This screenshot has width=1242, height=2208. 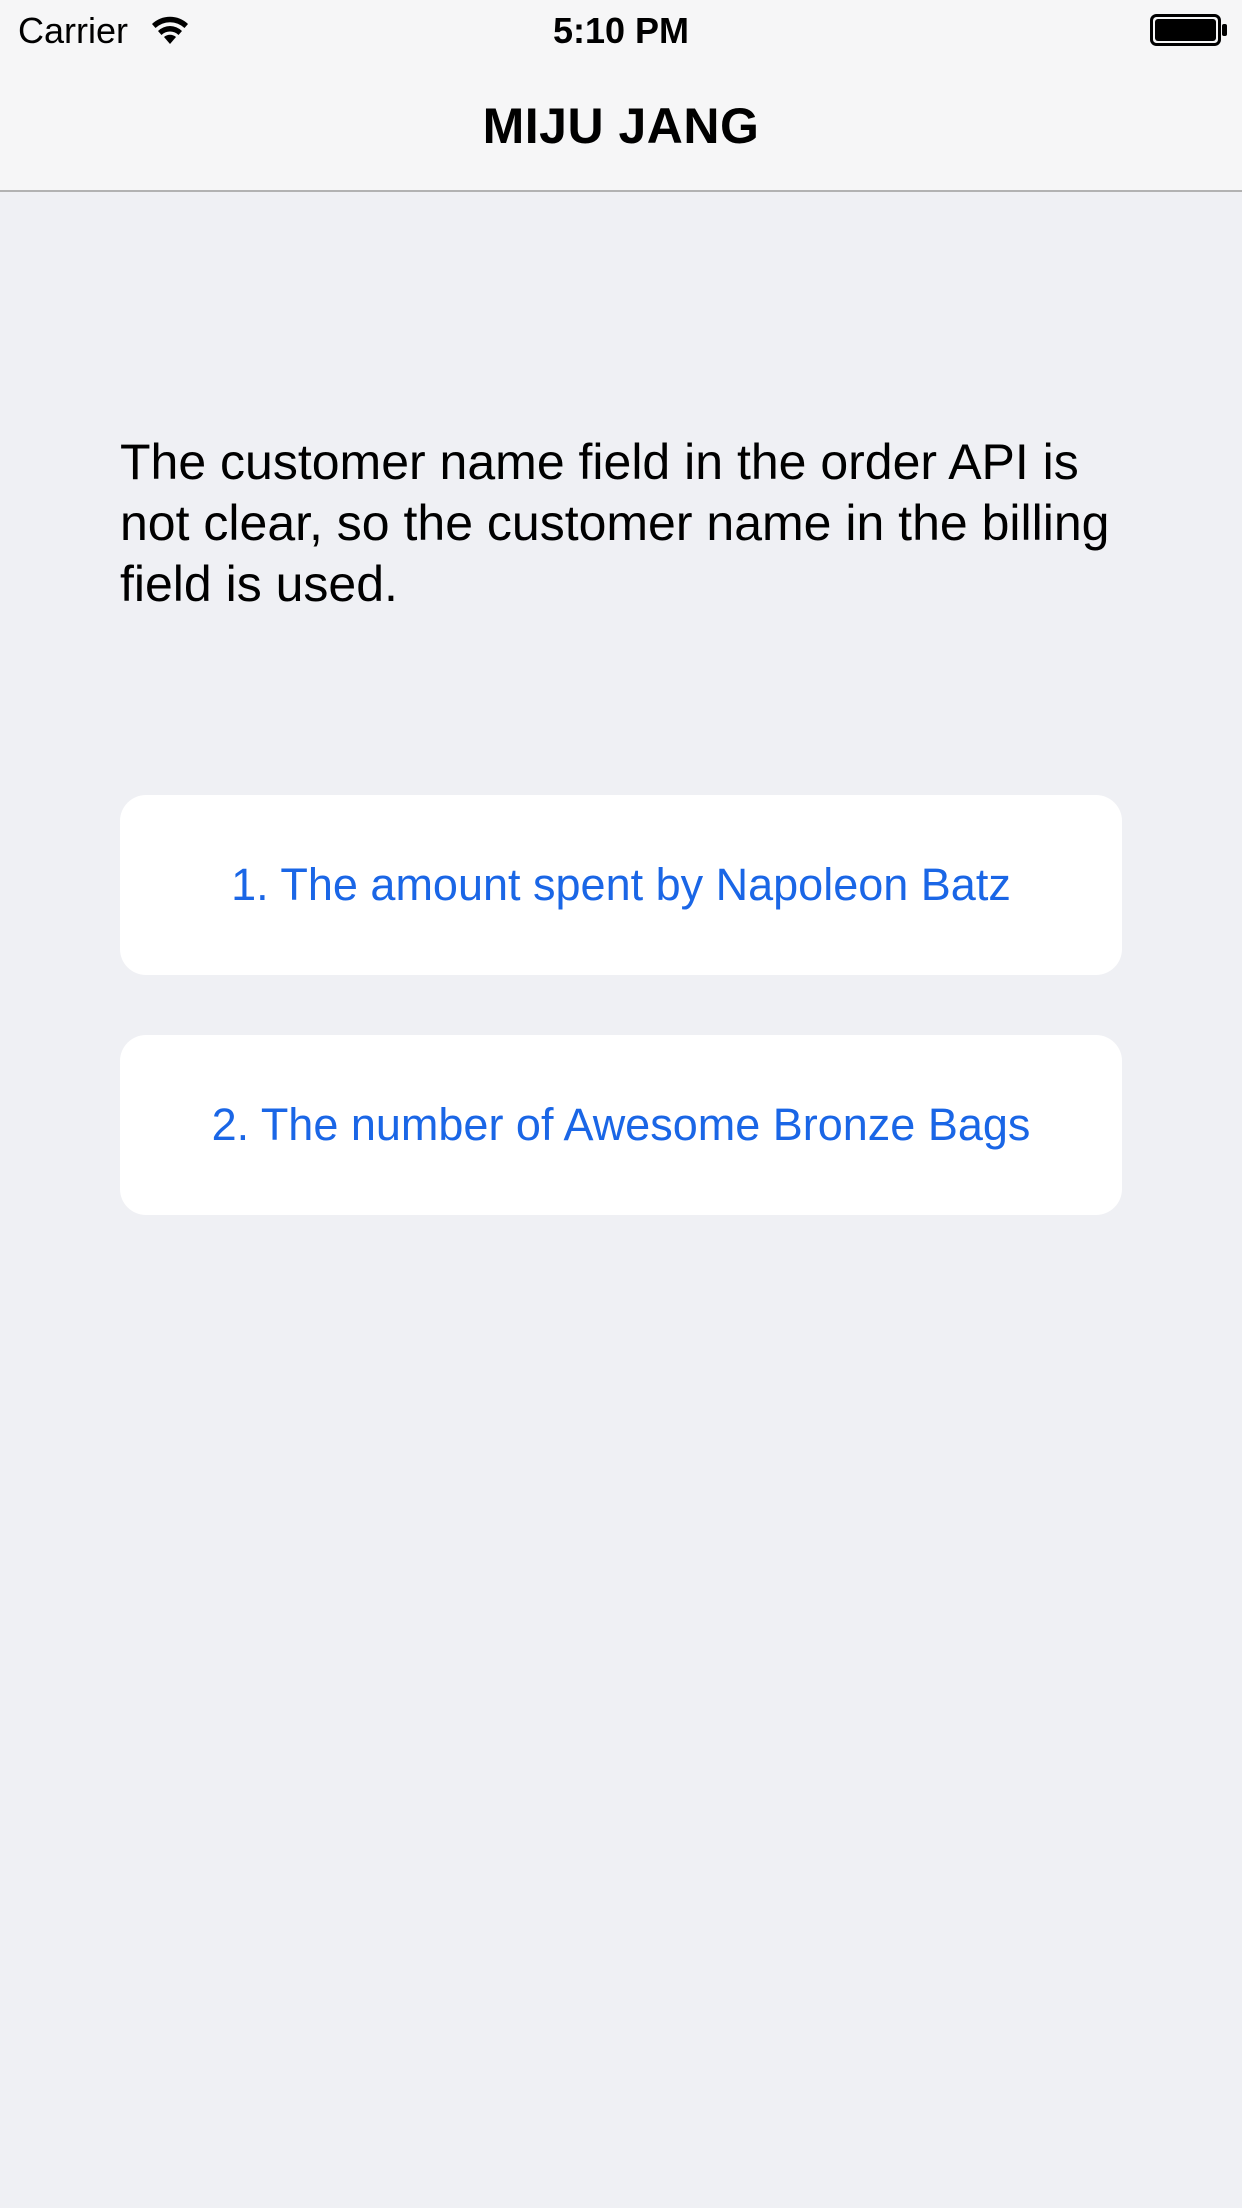 I want to click on option-button-bronze-bags: 2. The number of Awesome Bronze Bags, so click(x=621, y=1125).